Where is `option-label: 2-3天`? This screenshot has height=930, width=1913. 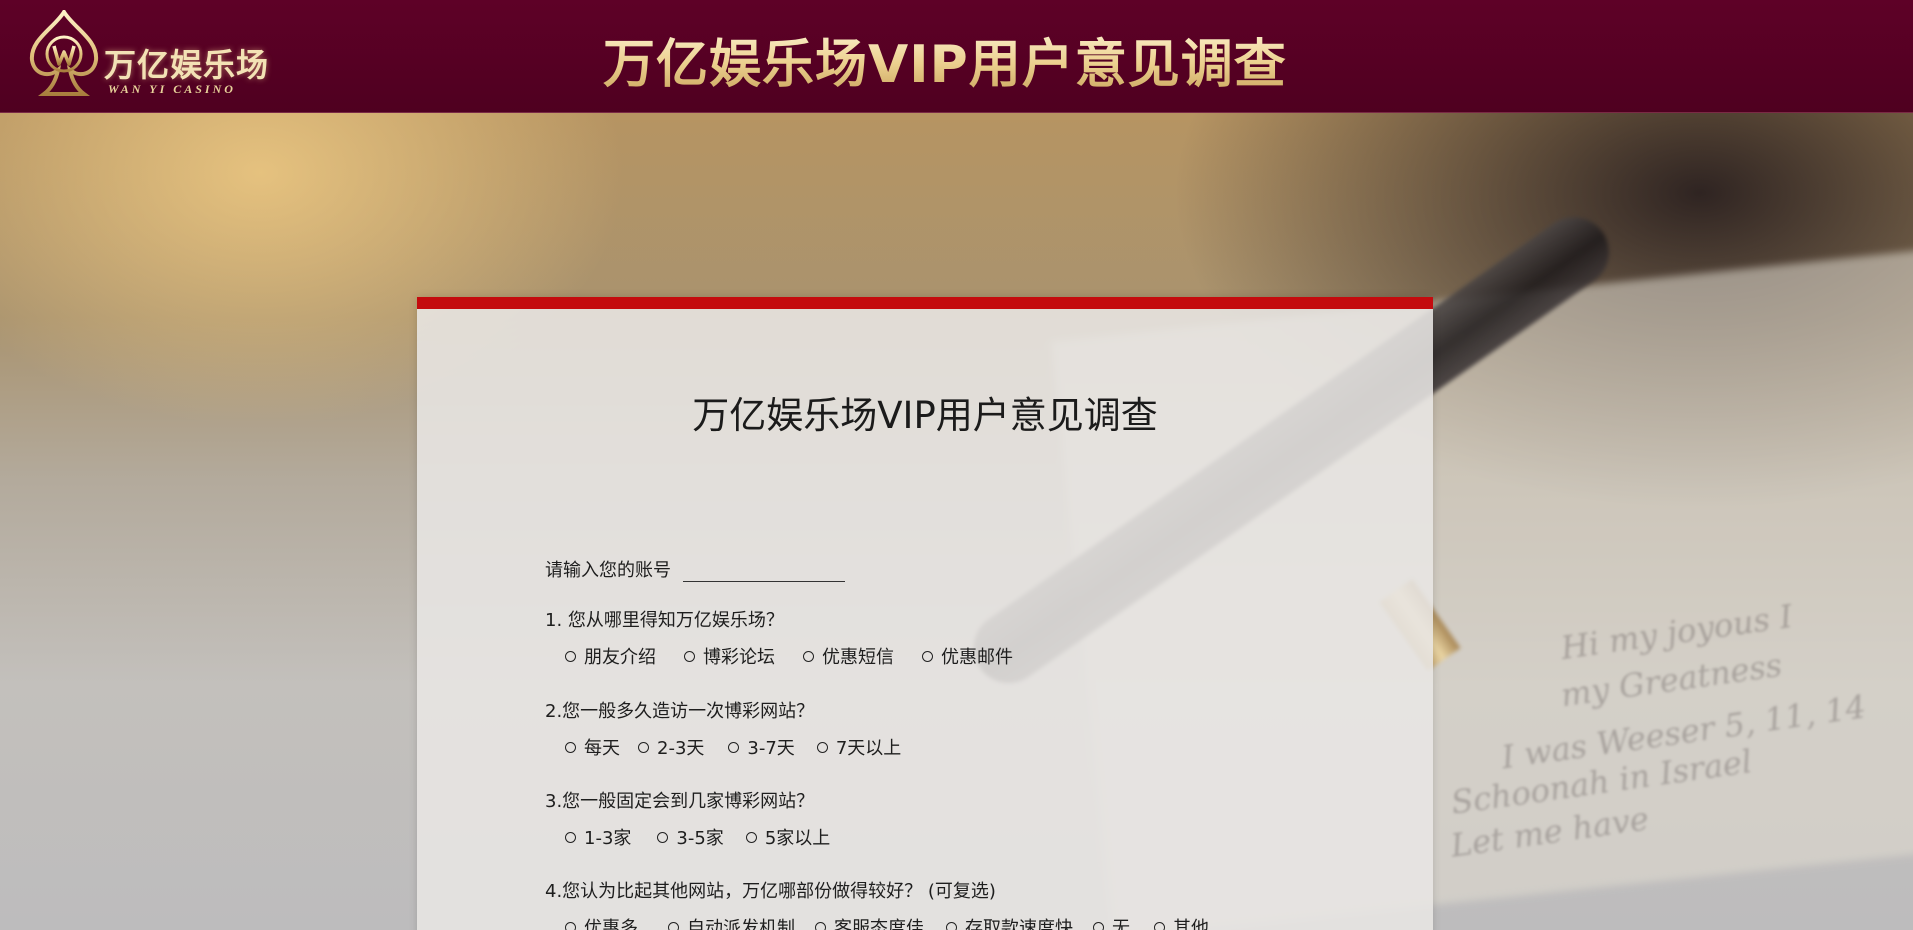
option-label: 2-3天 is located at coordinates (681, 748).